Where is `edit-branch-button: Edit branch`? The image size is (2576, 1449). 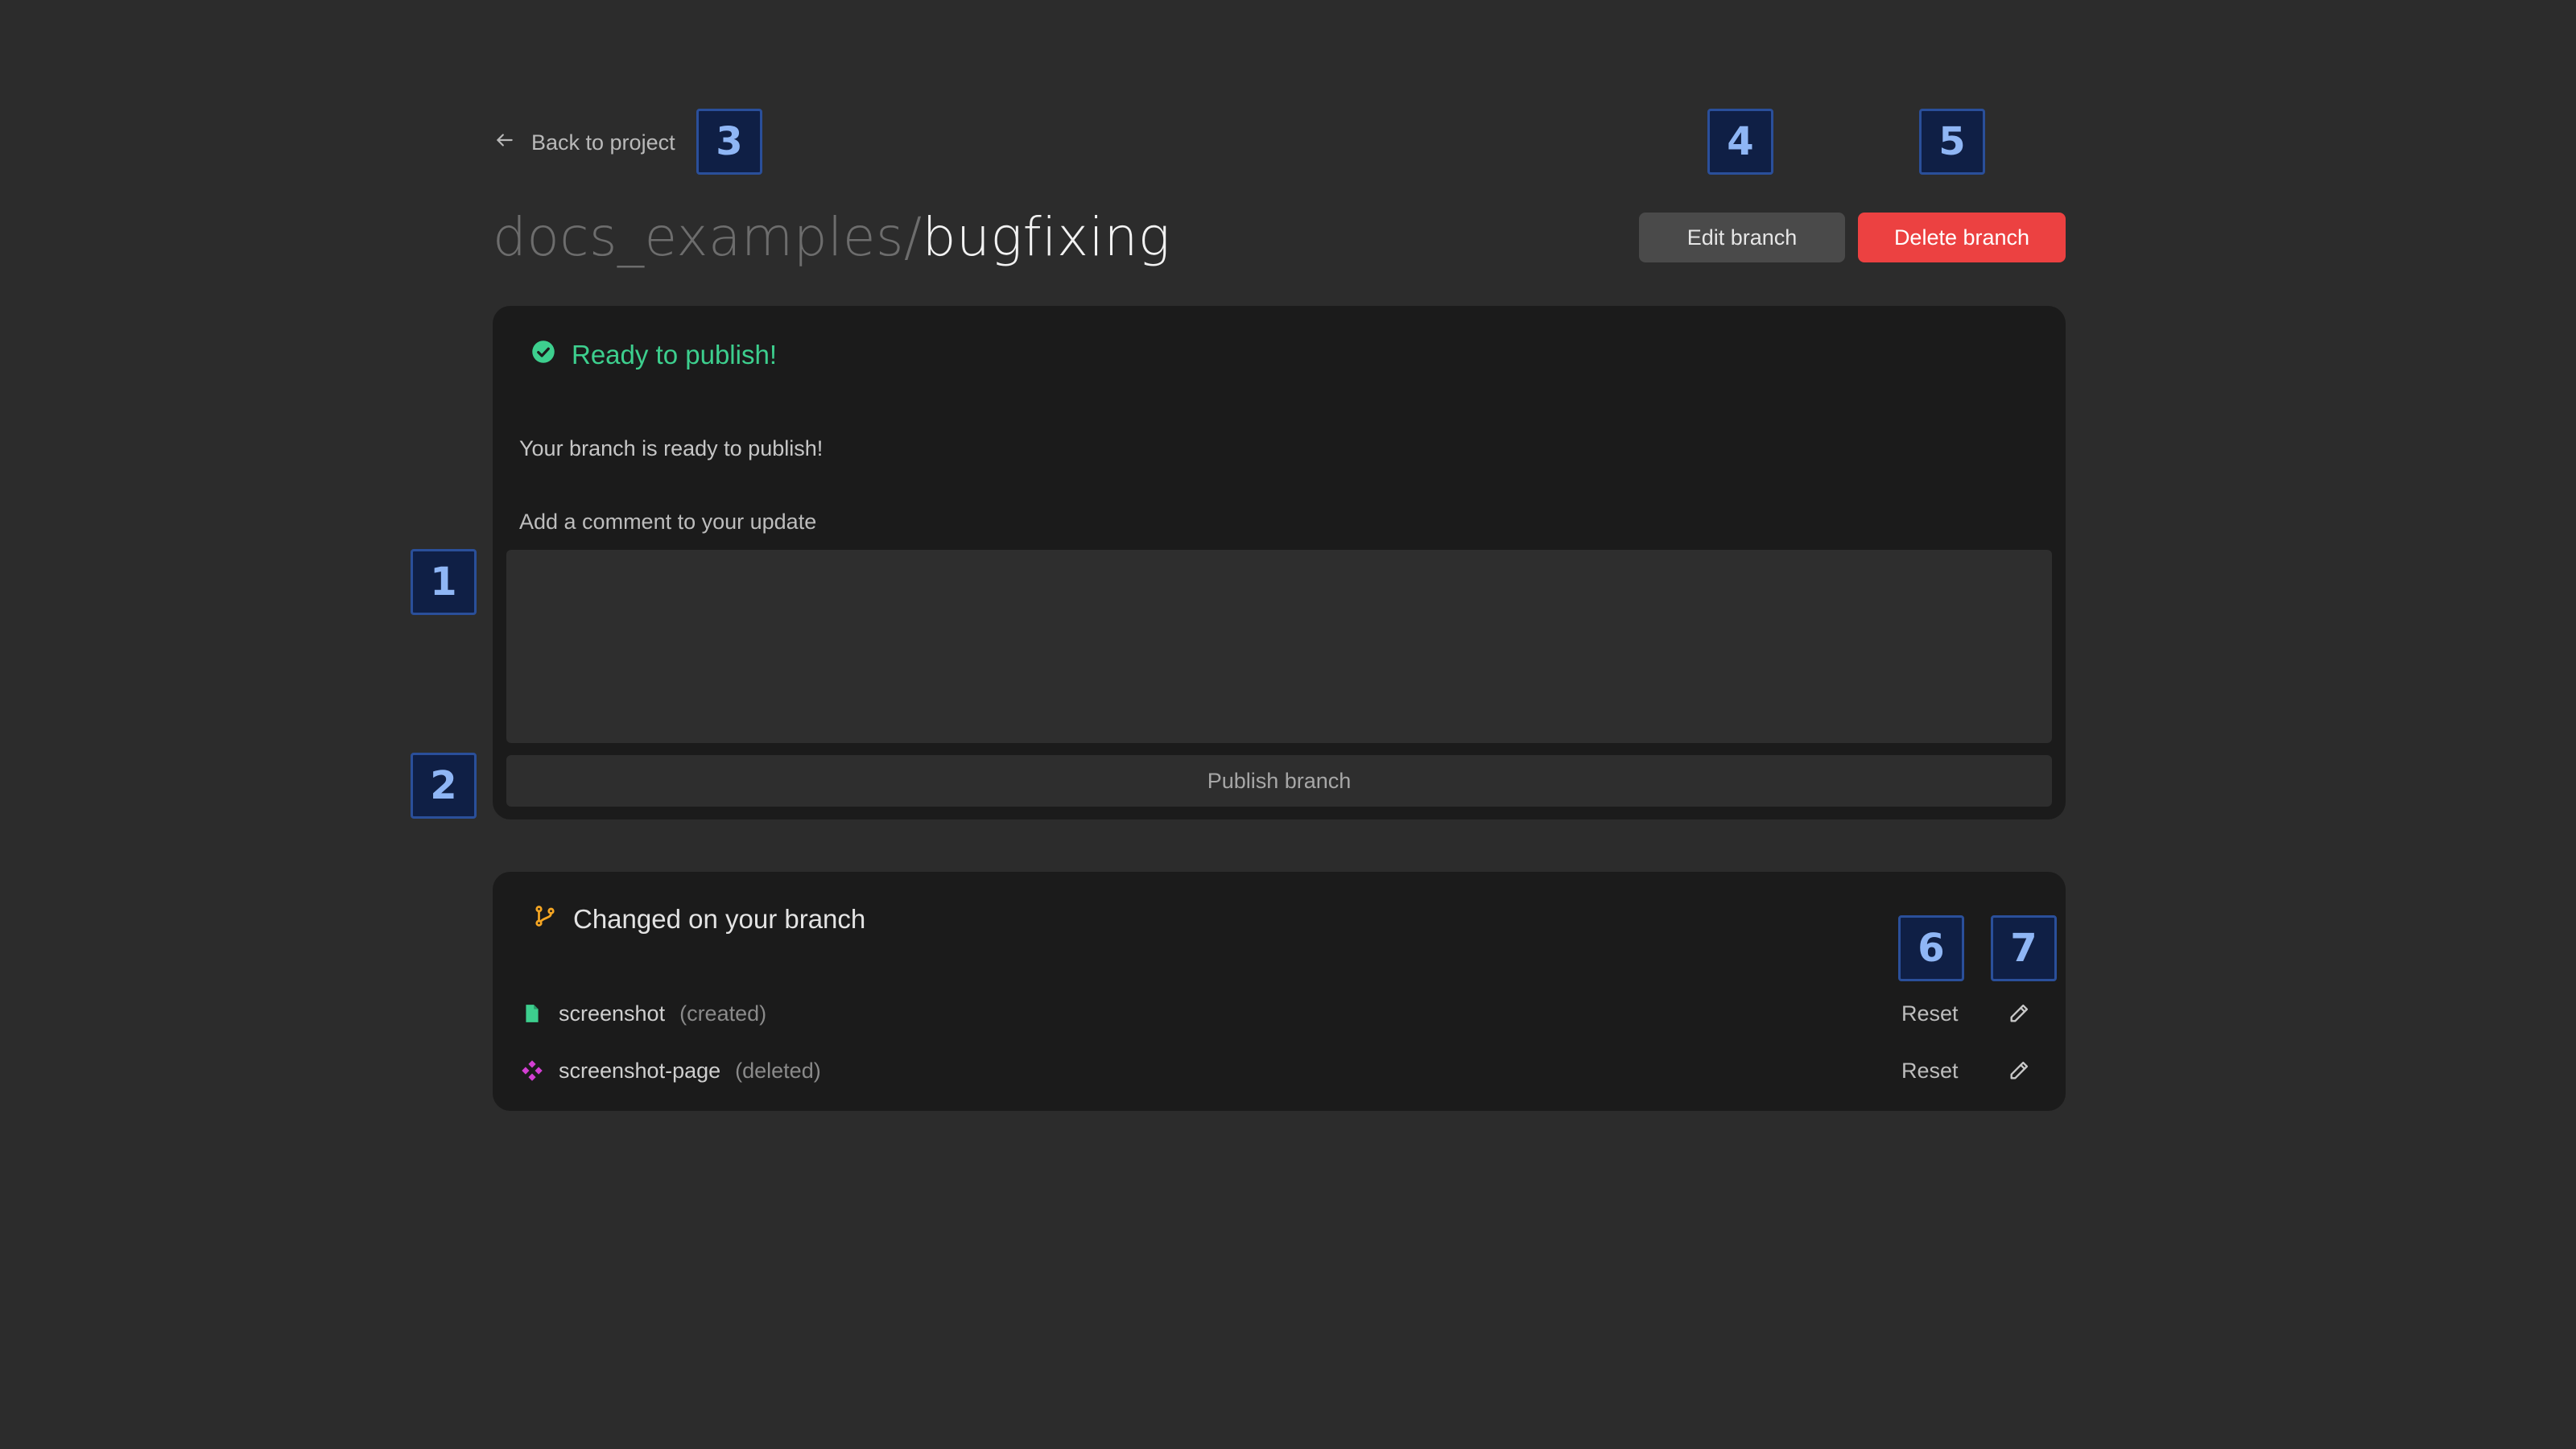 edit-branch-button: Edit branch is located at coordinates (1742, 237).